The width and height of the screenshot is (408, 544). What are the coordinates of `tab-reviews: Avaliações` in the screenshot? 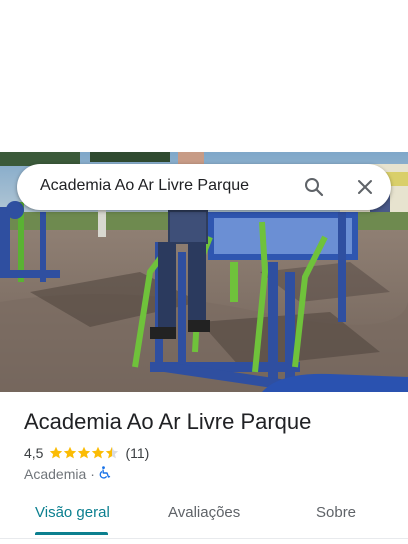 It's located at (204, 512).